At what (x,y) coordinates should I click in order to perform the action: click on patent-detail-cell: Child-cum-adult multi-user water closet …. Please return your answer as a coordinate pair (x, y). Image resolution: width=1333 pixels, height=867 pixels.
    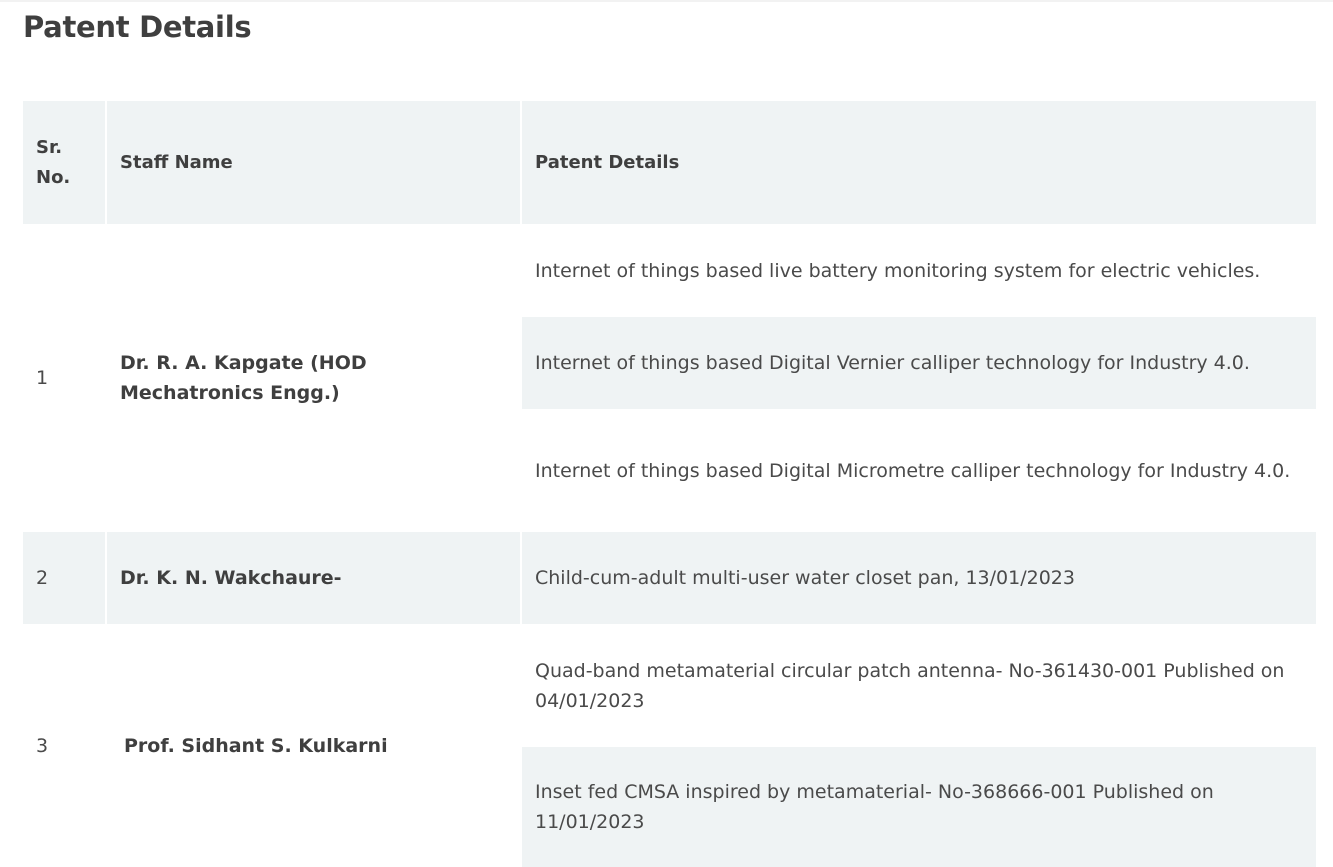
    Looking at the image, I should click on (919, 578).